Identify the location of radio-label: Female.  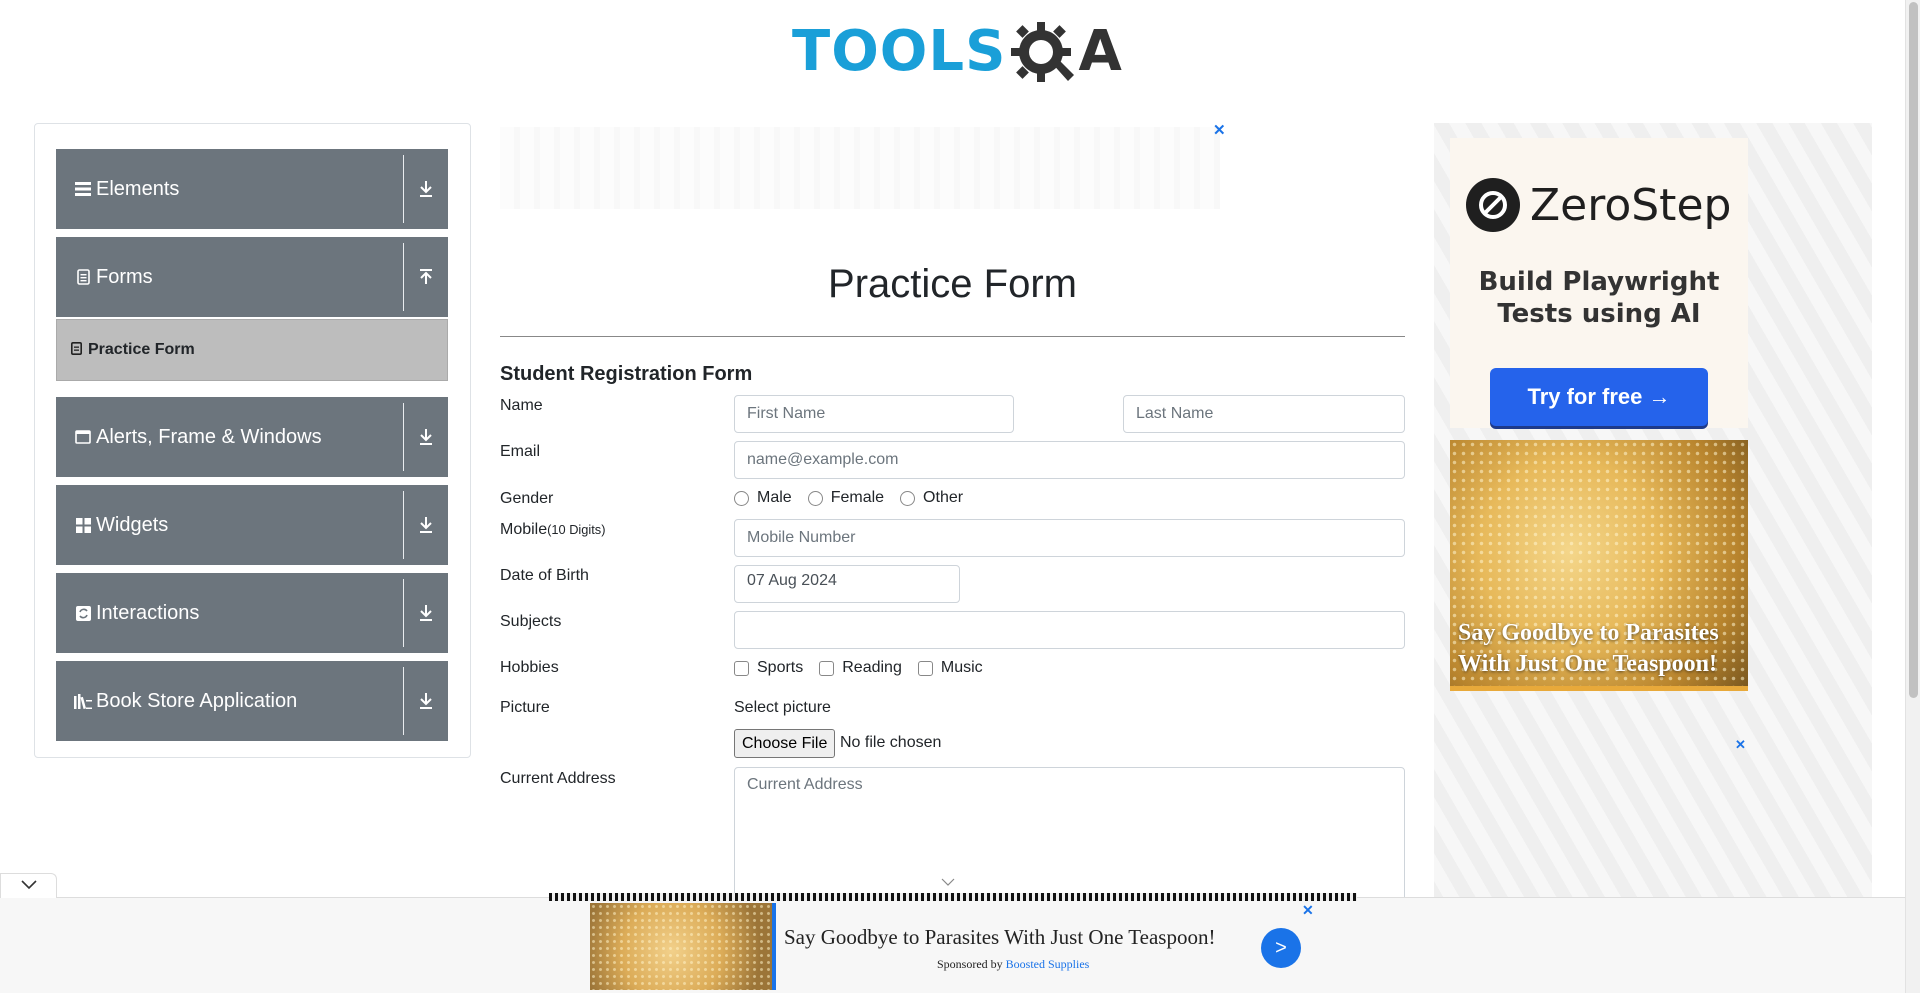
(857, 497).